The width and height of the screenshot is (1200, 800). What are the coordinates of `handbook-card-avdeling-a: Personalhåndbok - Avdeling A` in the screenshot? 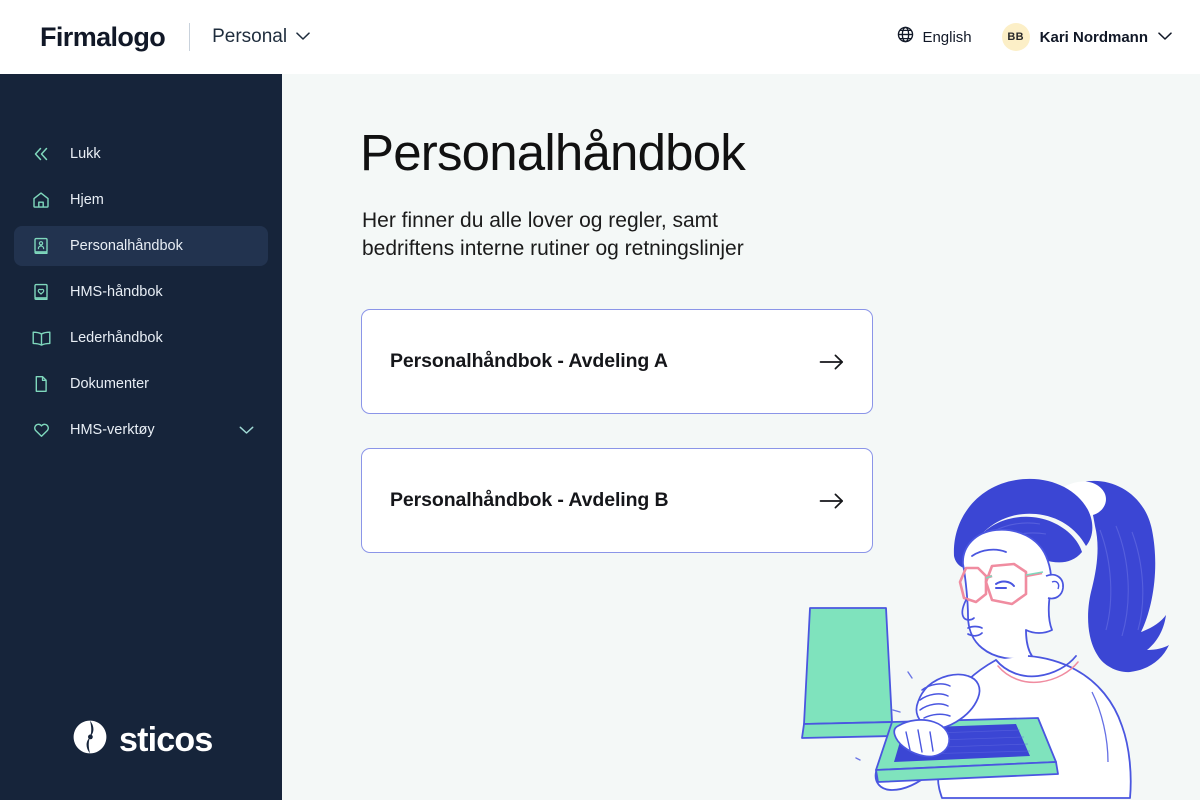 It's located at (617, 361).